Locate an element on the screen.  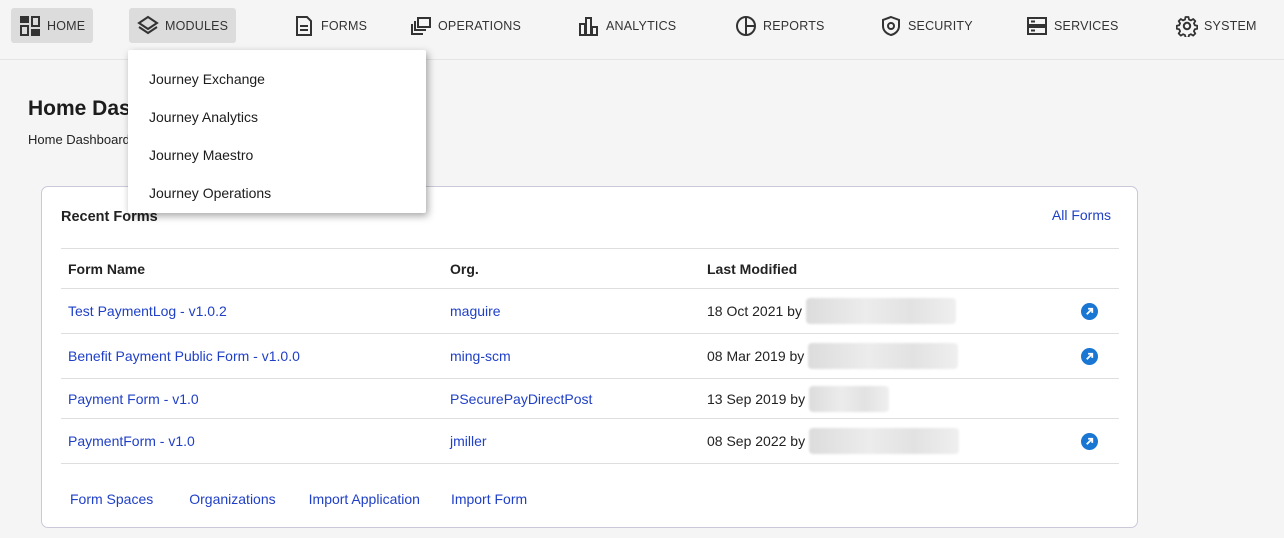
gear-icon is located at coordinates (1187, 26).